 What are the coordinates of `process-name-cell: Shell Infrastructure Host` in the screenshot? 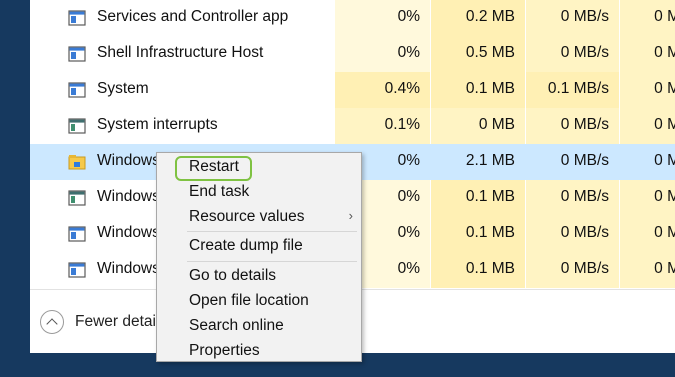 It's located at (182, 54).